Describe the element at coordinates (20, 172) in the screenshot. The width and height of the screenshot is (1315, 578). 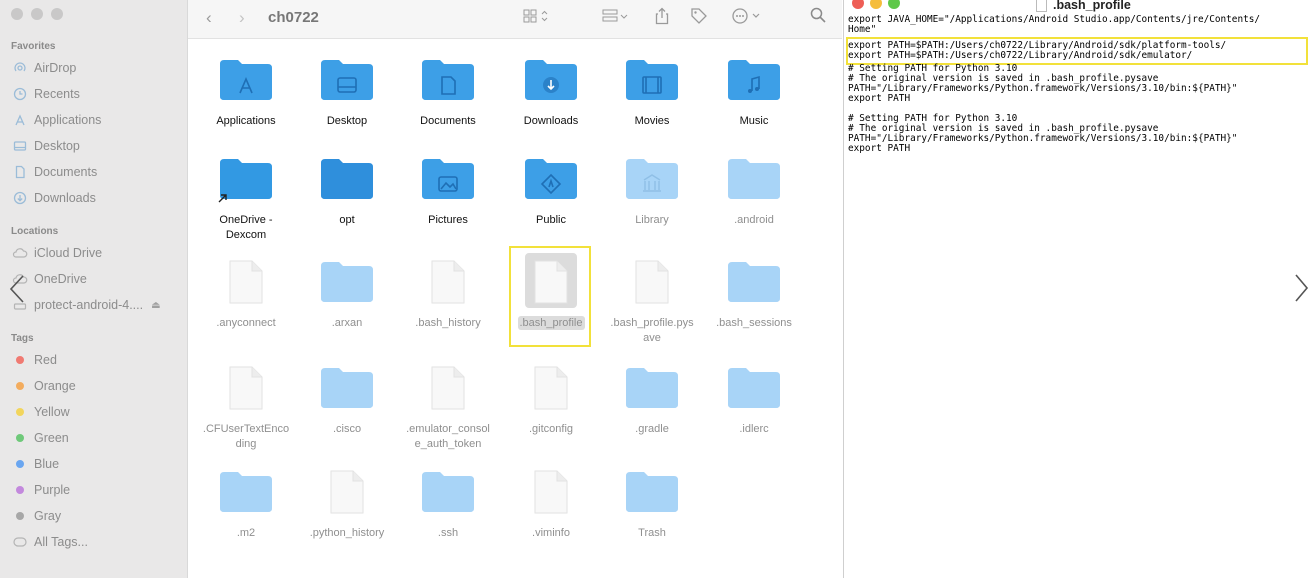
I see `document-icon` at that location.